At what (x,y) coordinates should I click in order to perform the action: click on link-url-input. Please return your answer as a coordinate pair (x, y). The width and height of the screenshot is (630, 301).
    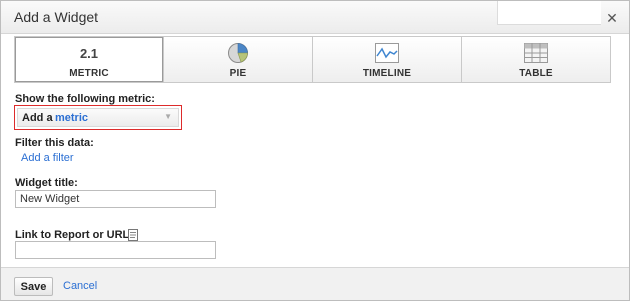
    Looking at the image, I should click on (115, 250).